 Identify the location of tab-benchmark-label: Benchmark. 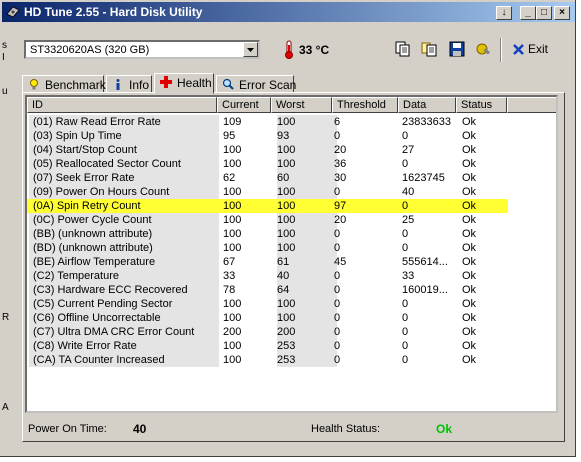
(75, 85).